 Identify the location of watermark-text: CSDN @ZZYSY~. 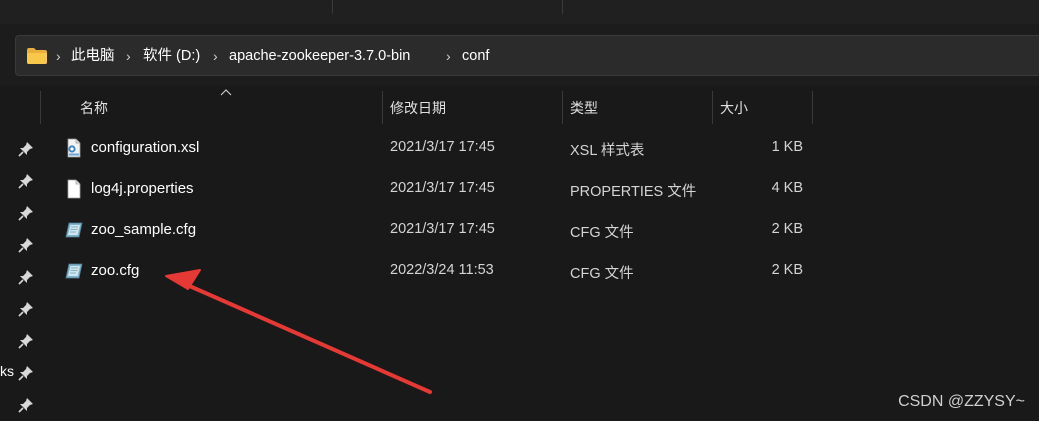
(961, 401).